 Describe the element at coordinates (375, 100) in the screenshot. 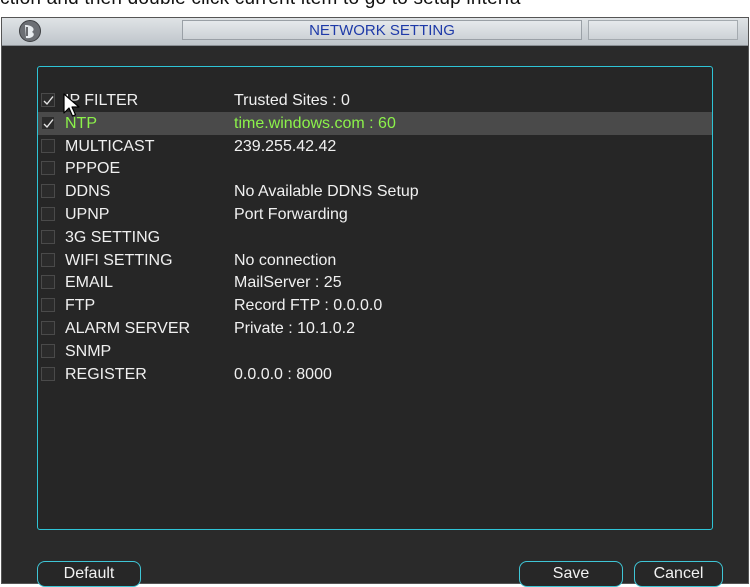

I see `list-item: IP FILTER Trusted Sites : 0` at that location.